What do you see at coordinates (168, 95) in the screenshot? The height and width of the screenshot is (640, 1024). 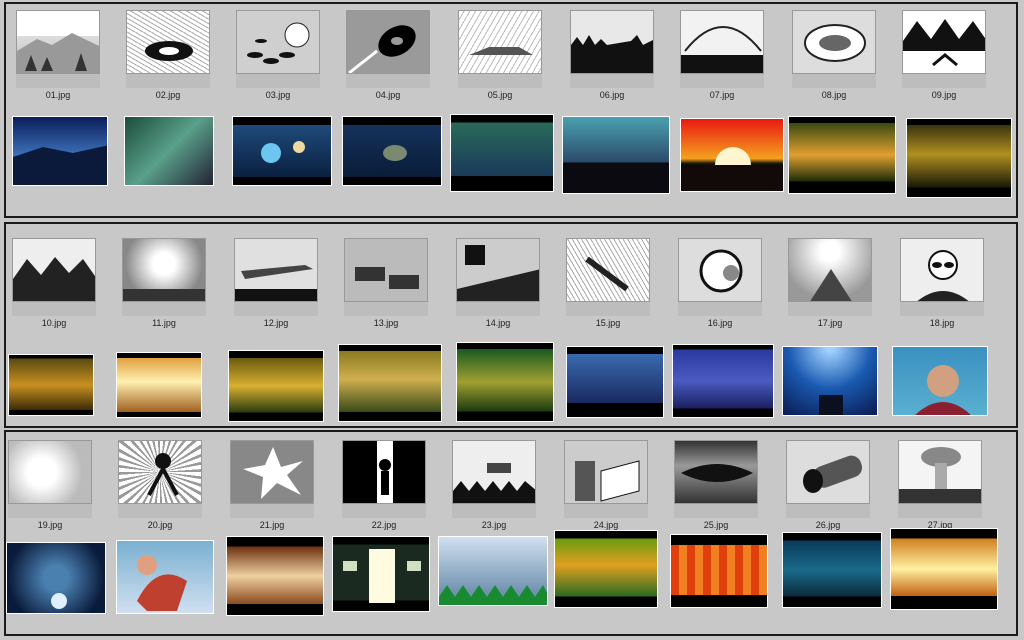 I see `sketch-caption-02: 02.jpg` at bounding box center [168, 95].